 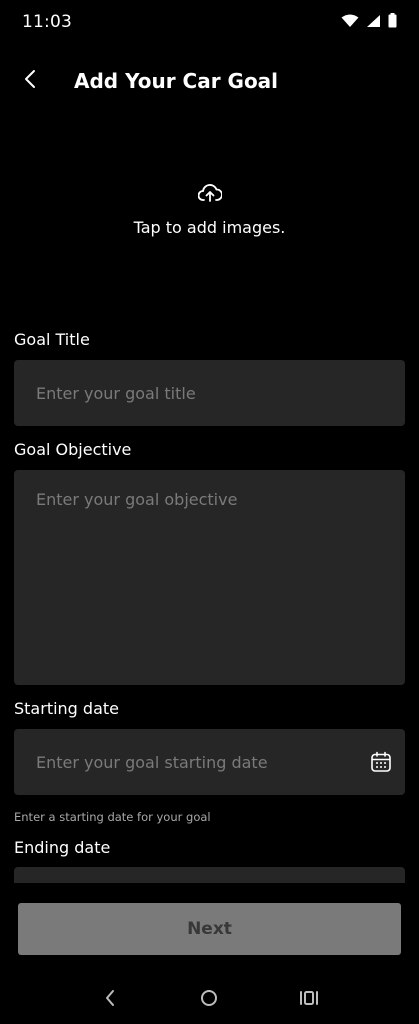 I want to click on nav-back-button, so click(x=110, y=1000).